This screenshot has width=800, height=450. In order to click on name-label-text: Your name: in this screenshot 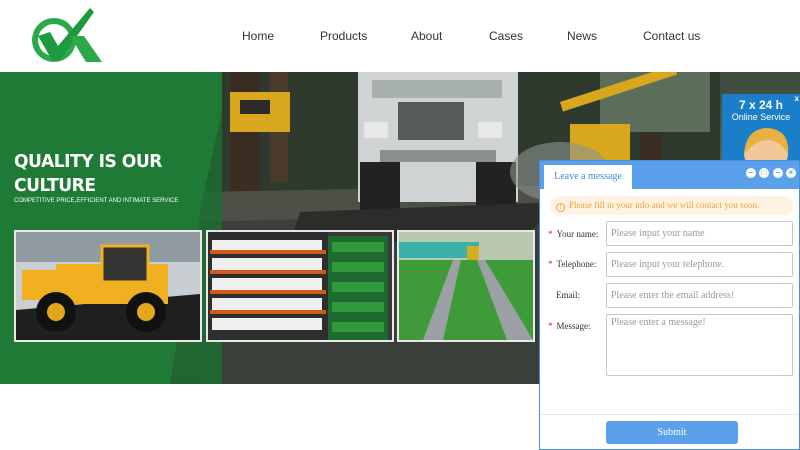, I will do `click(577, 234)`.